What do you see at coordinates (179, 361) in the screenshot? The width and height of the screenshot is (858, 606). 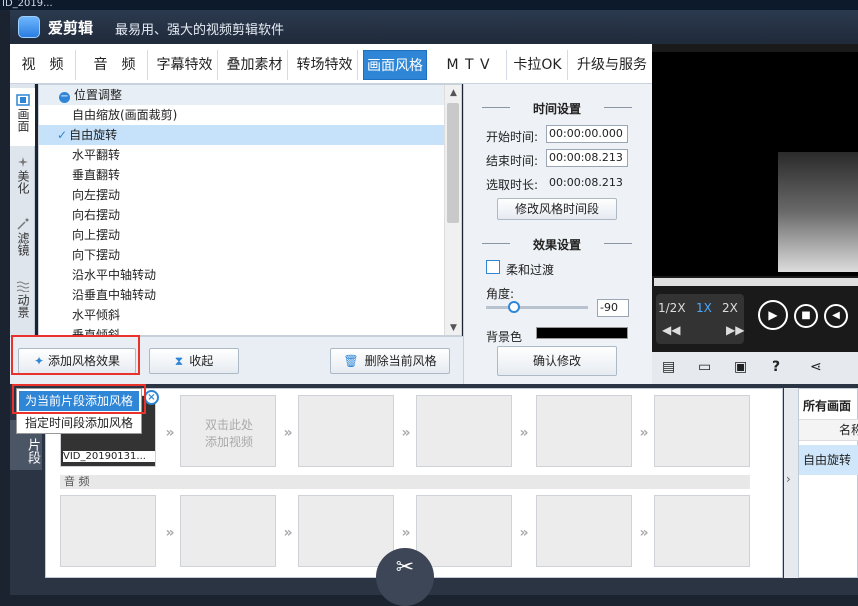 I see `hourglass-icon: ⧗` at bounding box center [179, 361].